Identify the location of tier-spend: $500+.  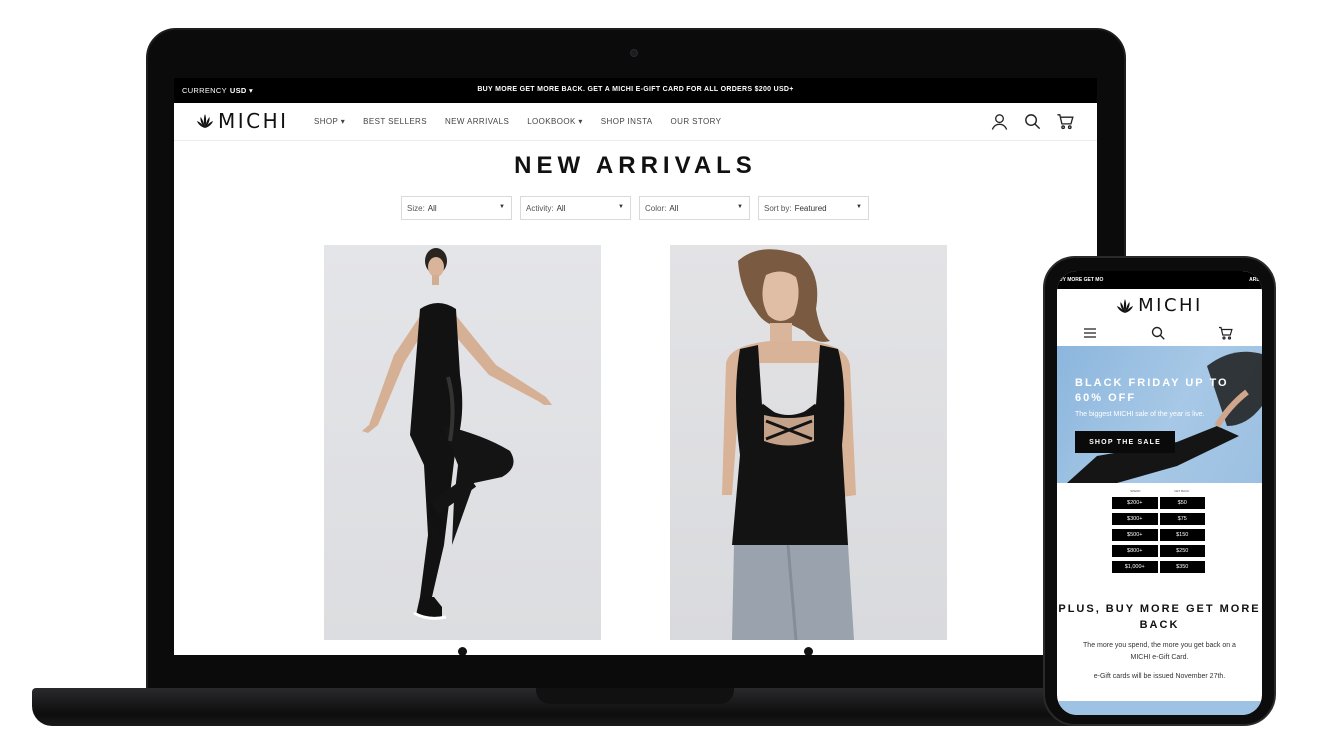
(1135, 535).